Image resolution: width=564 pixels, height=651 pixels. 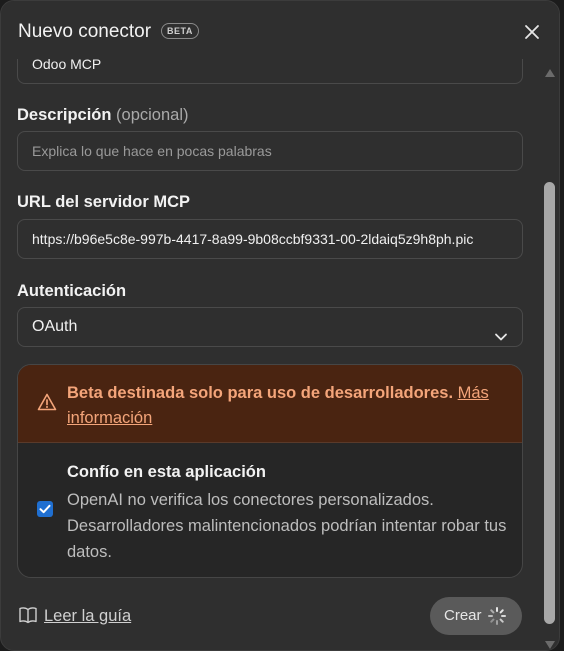 I want to click on dialog-title: Nuevo conector, so click(x=85, y=31).